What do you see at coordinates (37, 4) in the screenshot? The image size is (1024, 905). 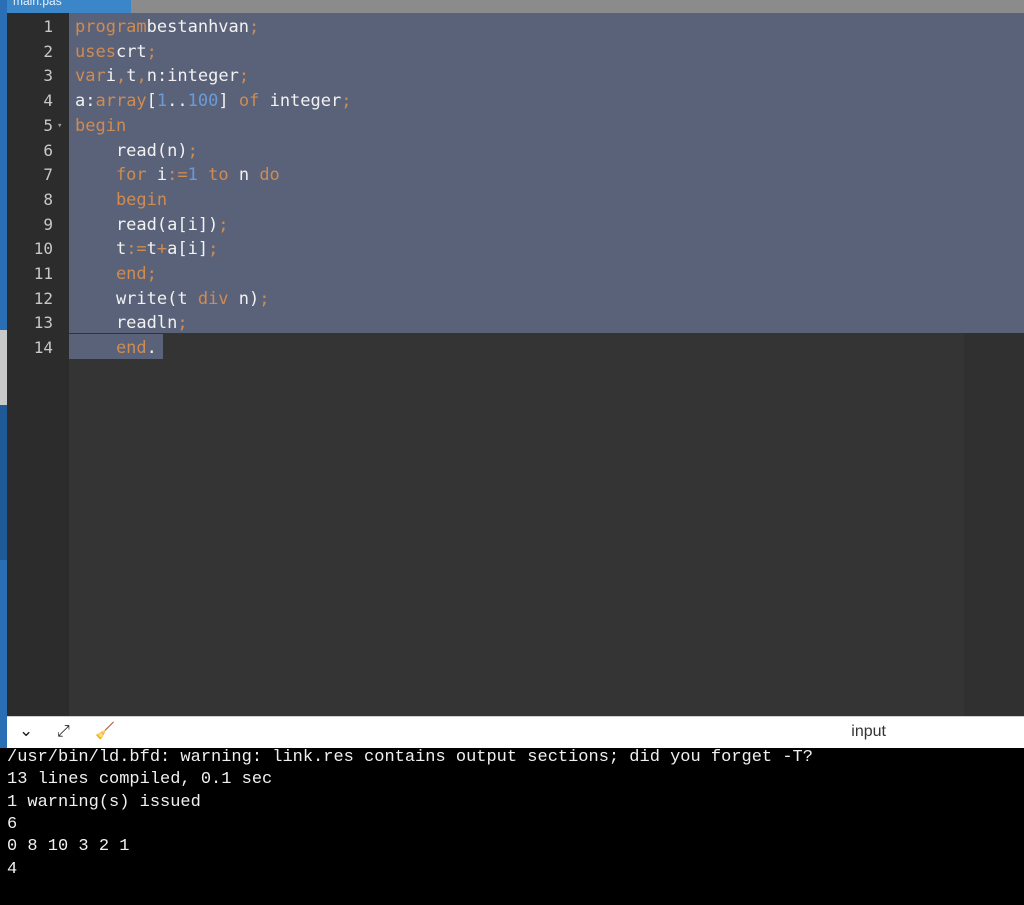 I see `tab-label: main.pas` at bounding box center [37, 4].